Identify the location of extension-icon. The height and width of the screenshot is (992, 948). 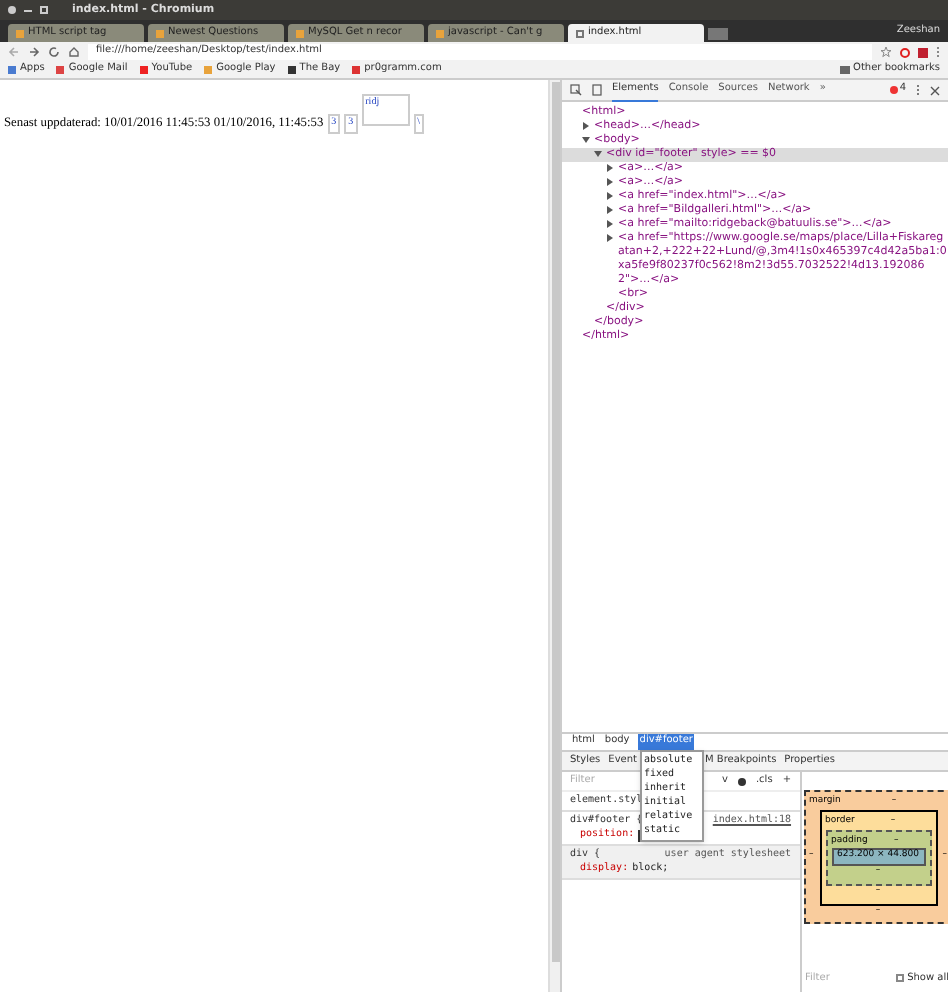
(923, 52).